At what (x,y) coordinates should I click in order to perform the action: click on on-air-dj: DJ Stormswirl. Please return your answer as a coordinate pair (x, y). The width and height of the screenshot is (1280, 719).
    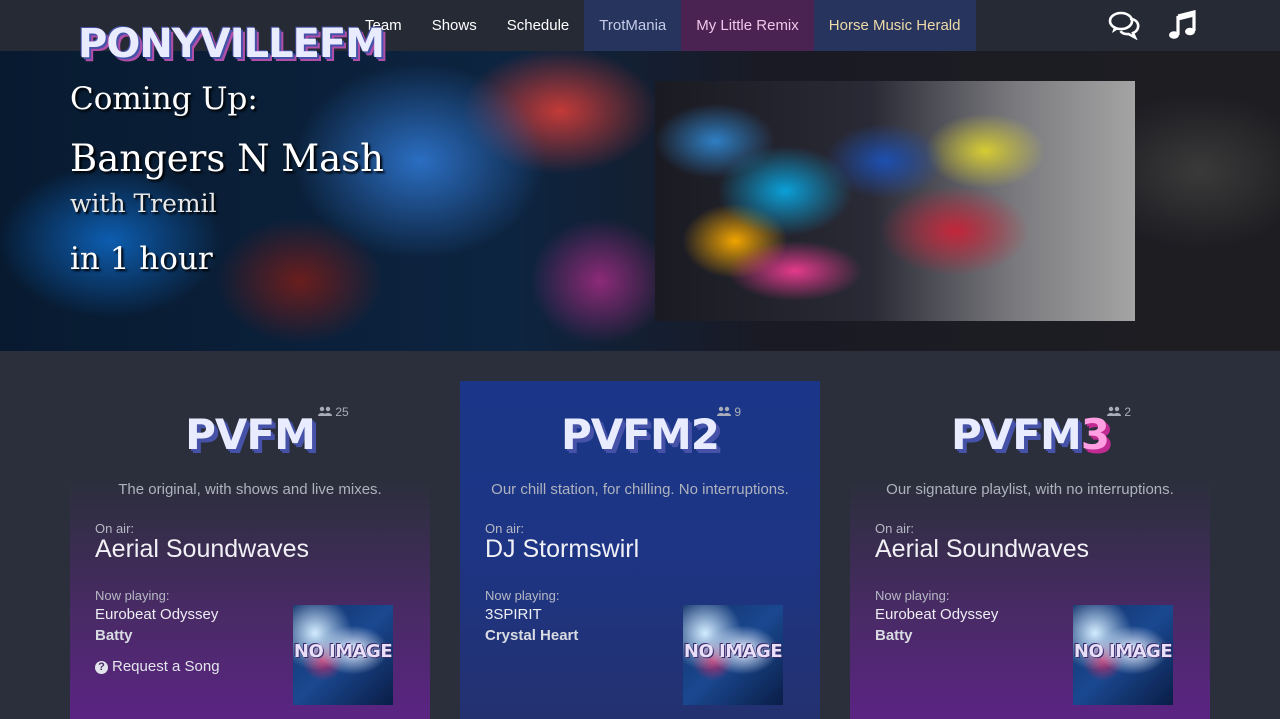
    Looking at the image, I should click on (562, 549).